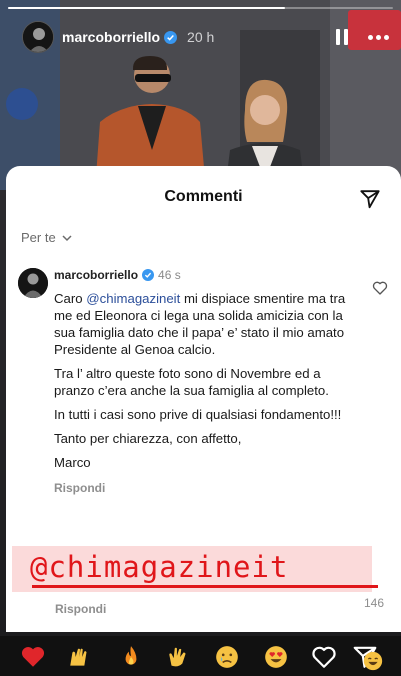 The image size is (401, 676). What do you see at coordinates (380, 288) in the screenshot?
I see `like-heart-icon` at bounding box center [380, 288].